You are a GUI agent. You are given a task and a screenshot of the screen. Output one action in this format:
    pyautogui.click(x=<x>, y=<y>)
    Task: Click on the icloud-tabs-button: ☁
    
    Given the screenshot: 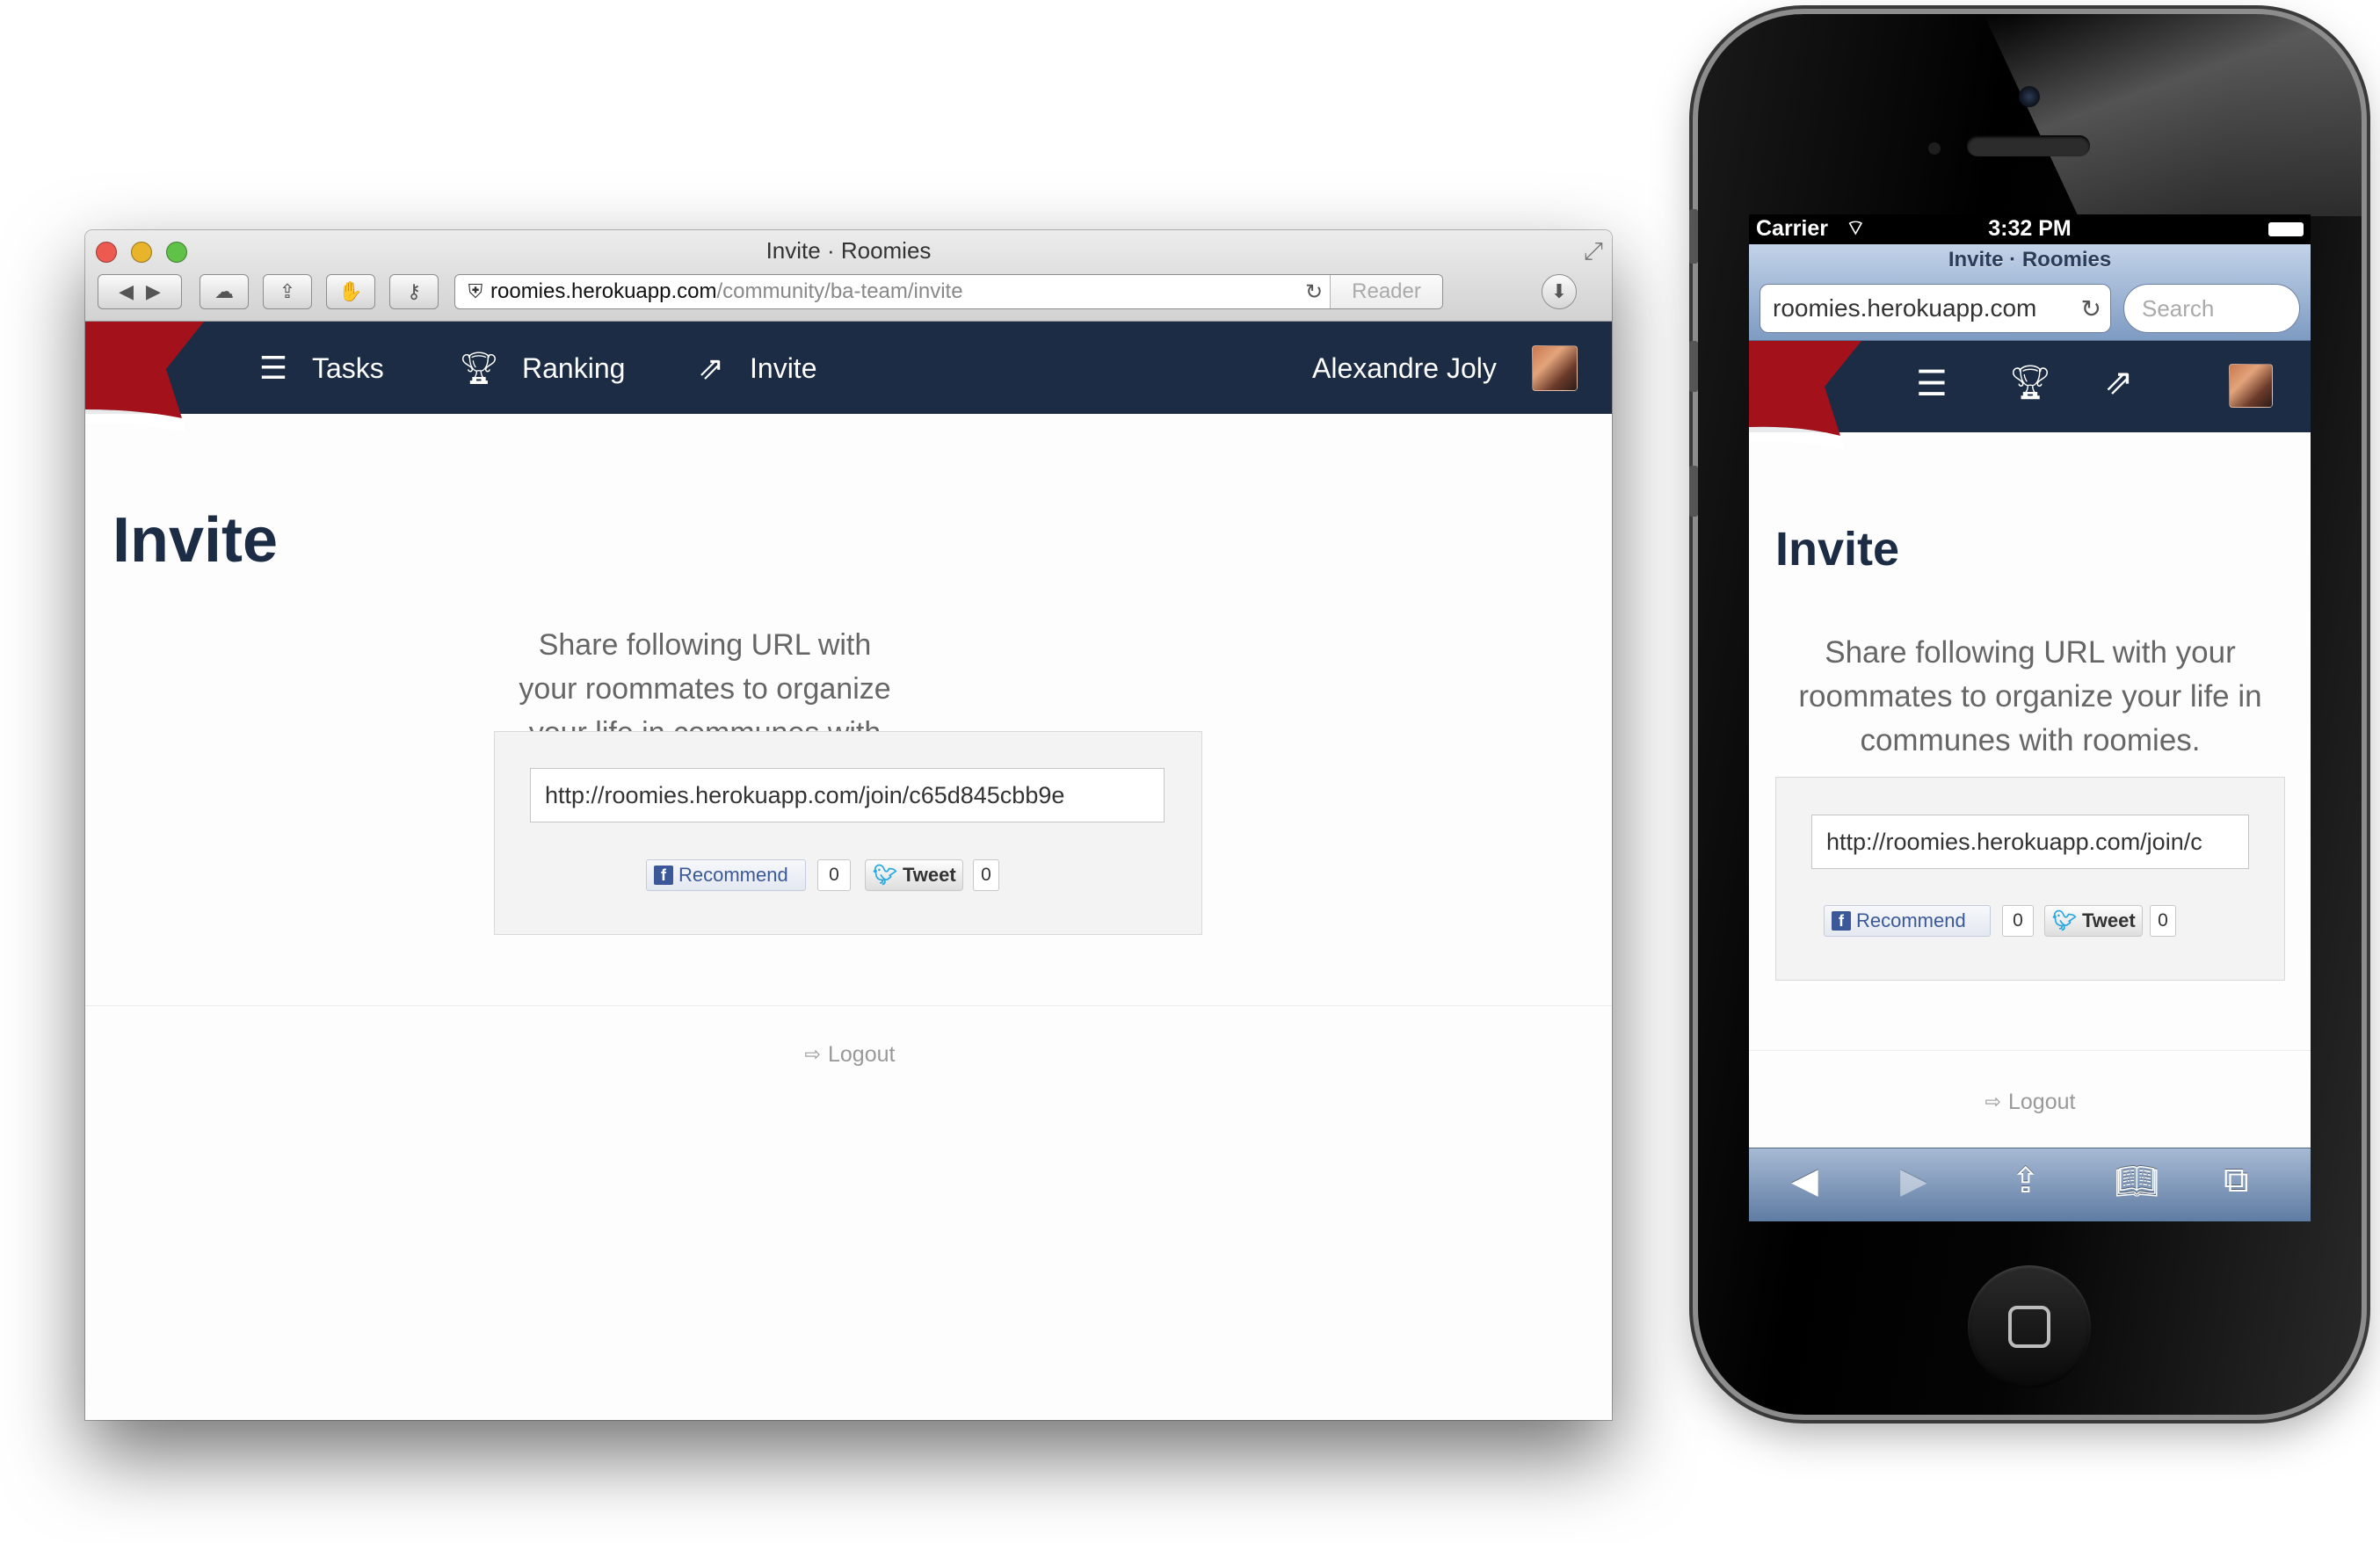 What is the action you would take?
    pyautogui.click(x=224, y=291)
    